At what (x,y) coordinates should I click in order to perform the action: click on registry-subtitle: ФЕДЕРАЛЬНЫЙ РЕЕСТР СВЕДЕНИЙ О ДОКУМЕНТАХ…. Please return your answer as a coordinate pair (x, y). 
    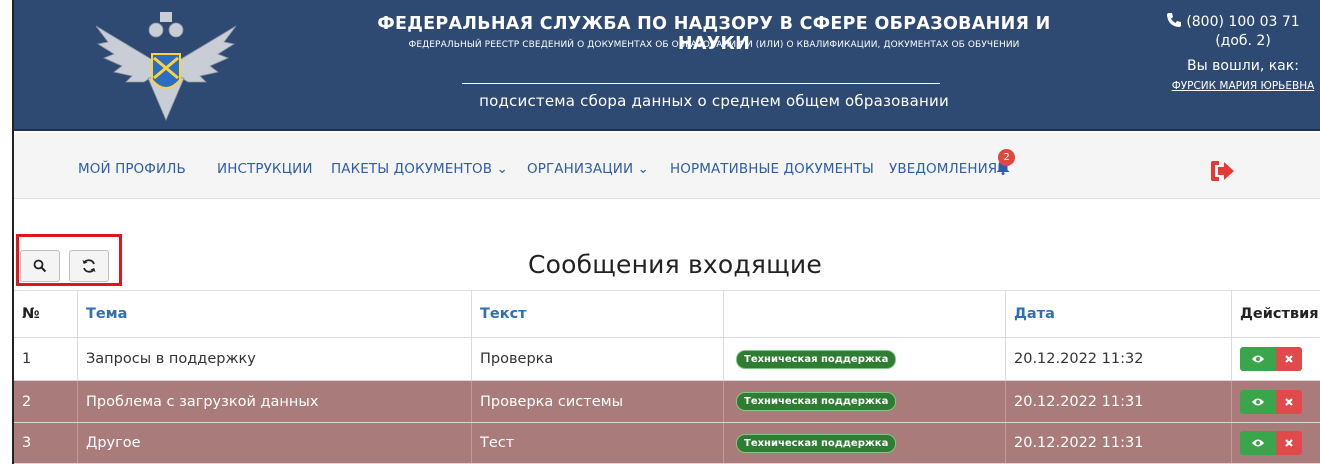
    Looking at the image, I should click on (714, 45).